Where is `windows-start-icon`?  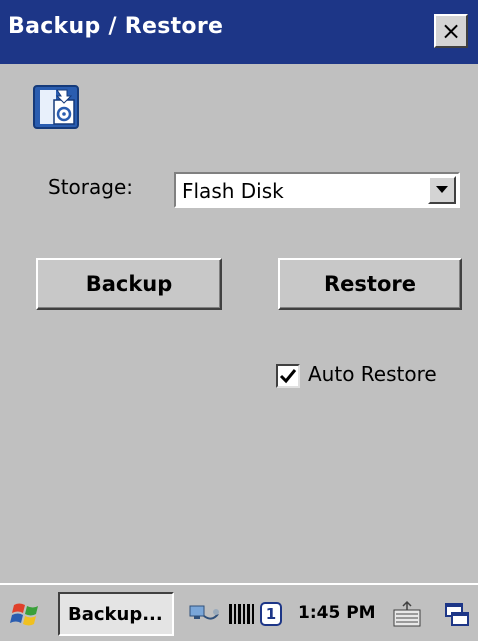
windows-start-icon is located at coordinates (27, 614).